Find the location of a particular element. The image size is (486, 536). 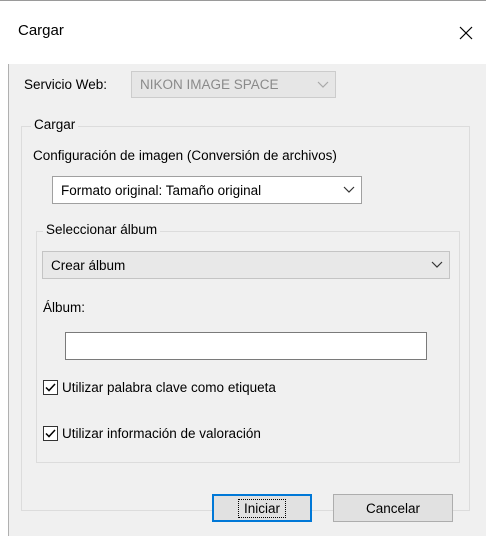

use-rating-label: Utilizar información de valoración is located at coordinates (161, 433).